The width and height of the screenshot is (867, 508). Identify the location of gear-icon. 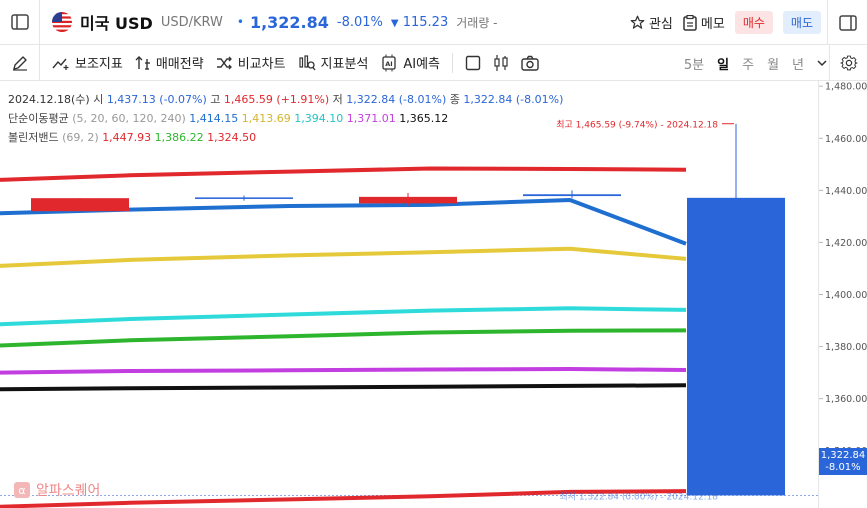
(848, 63).